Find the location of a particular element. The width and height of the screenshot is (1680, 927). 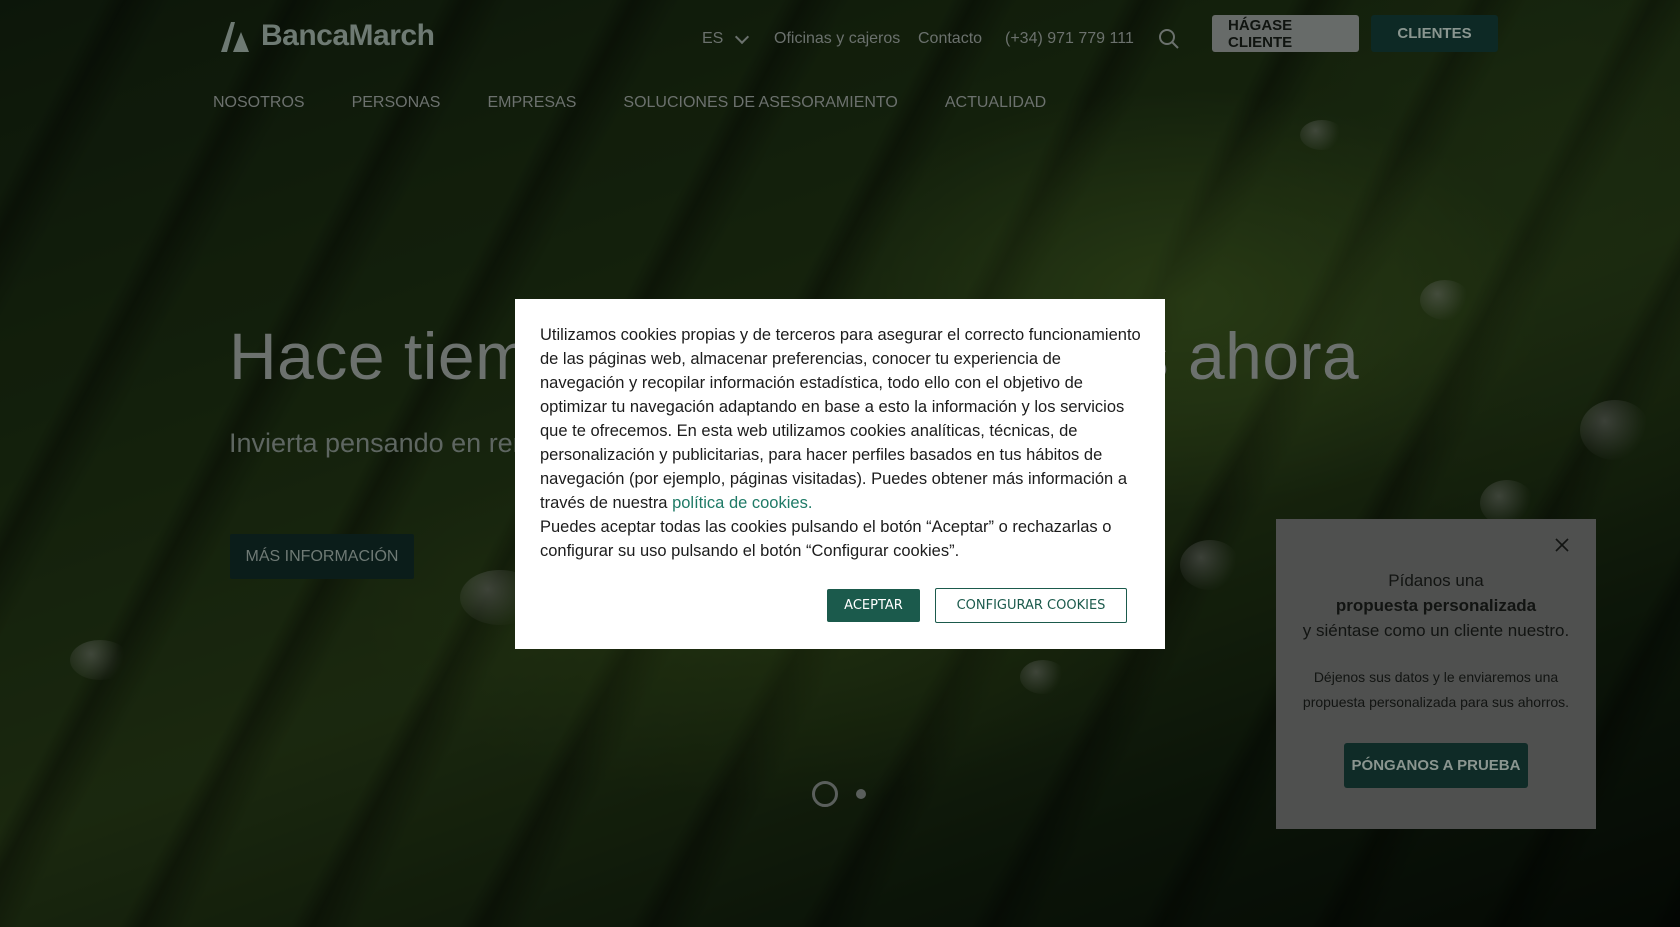

accept-cookies-button: ACEPTAR is located at coordinates (873, 605).